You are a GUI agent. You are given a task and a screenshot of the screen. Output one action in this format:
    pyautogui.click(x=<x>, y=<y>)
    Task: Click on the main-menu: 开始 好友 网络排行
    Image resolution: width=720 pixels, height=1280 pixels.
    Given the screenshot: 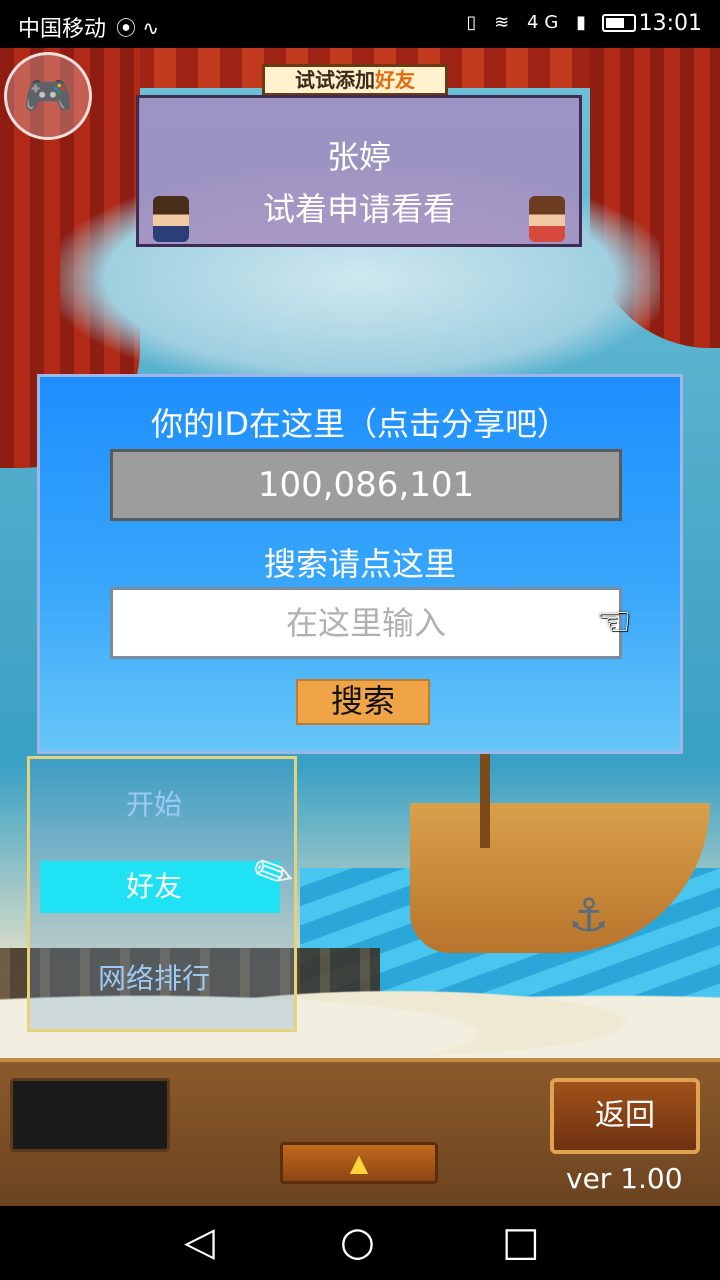 What is the action you would take?
    pyautogui.click(x=162, y=894)
    